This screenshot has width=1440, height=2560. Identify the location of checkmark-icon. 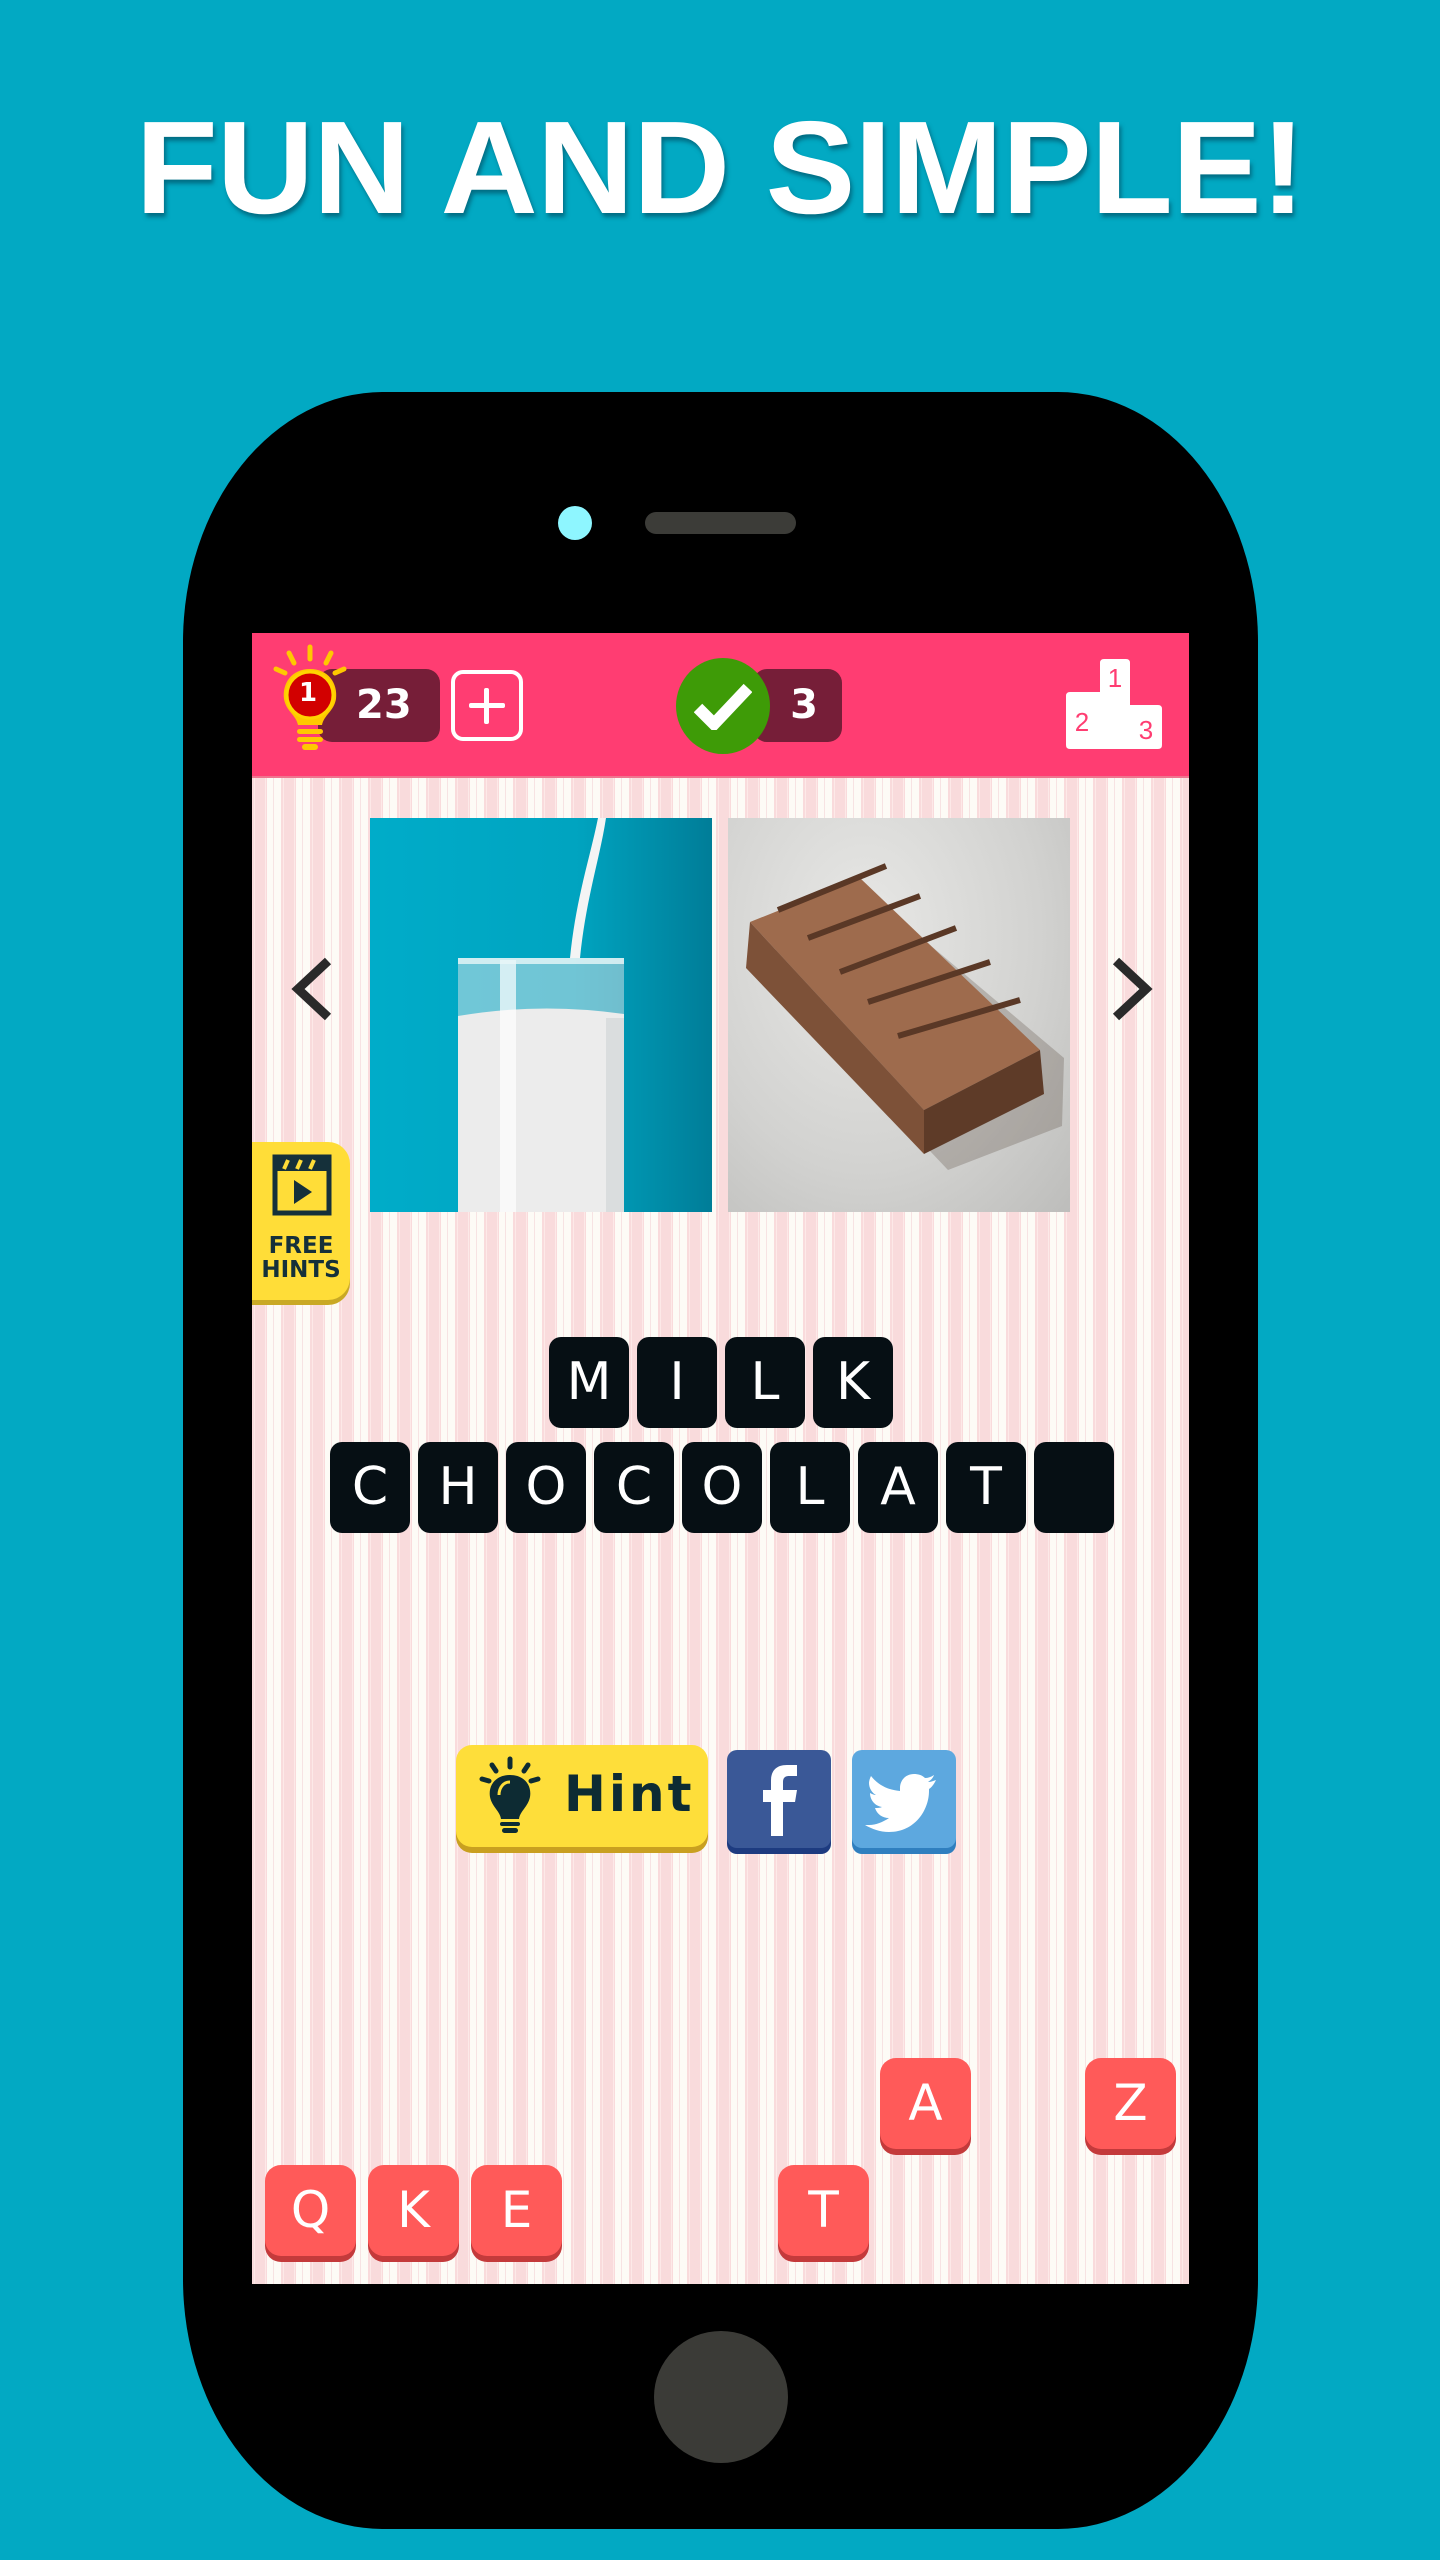
(723, 706).